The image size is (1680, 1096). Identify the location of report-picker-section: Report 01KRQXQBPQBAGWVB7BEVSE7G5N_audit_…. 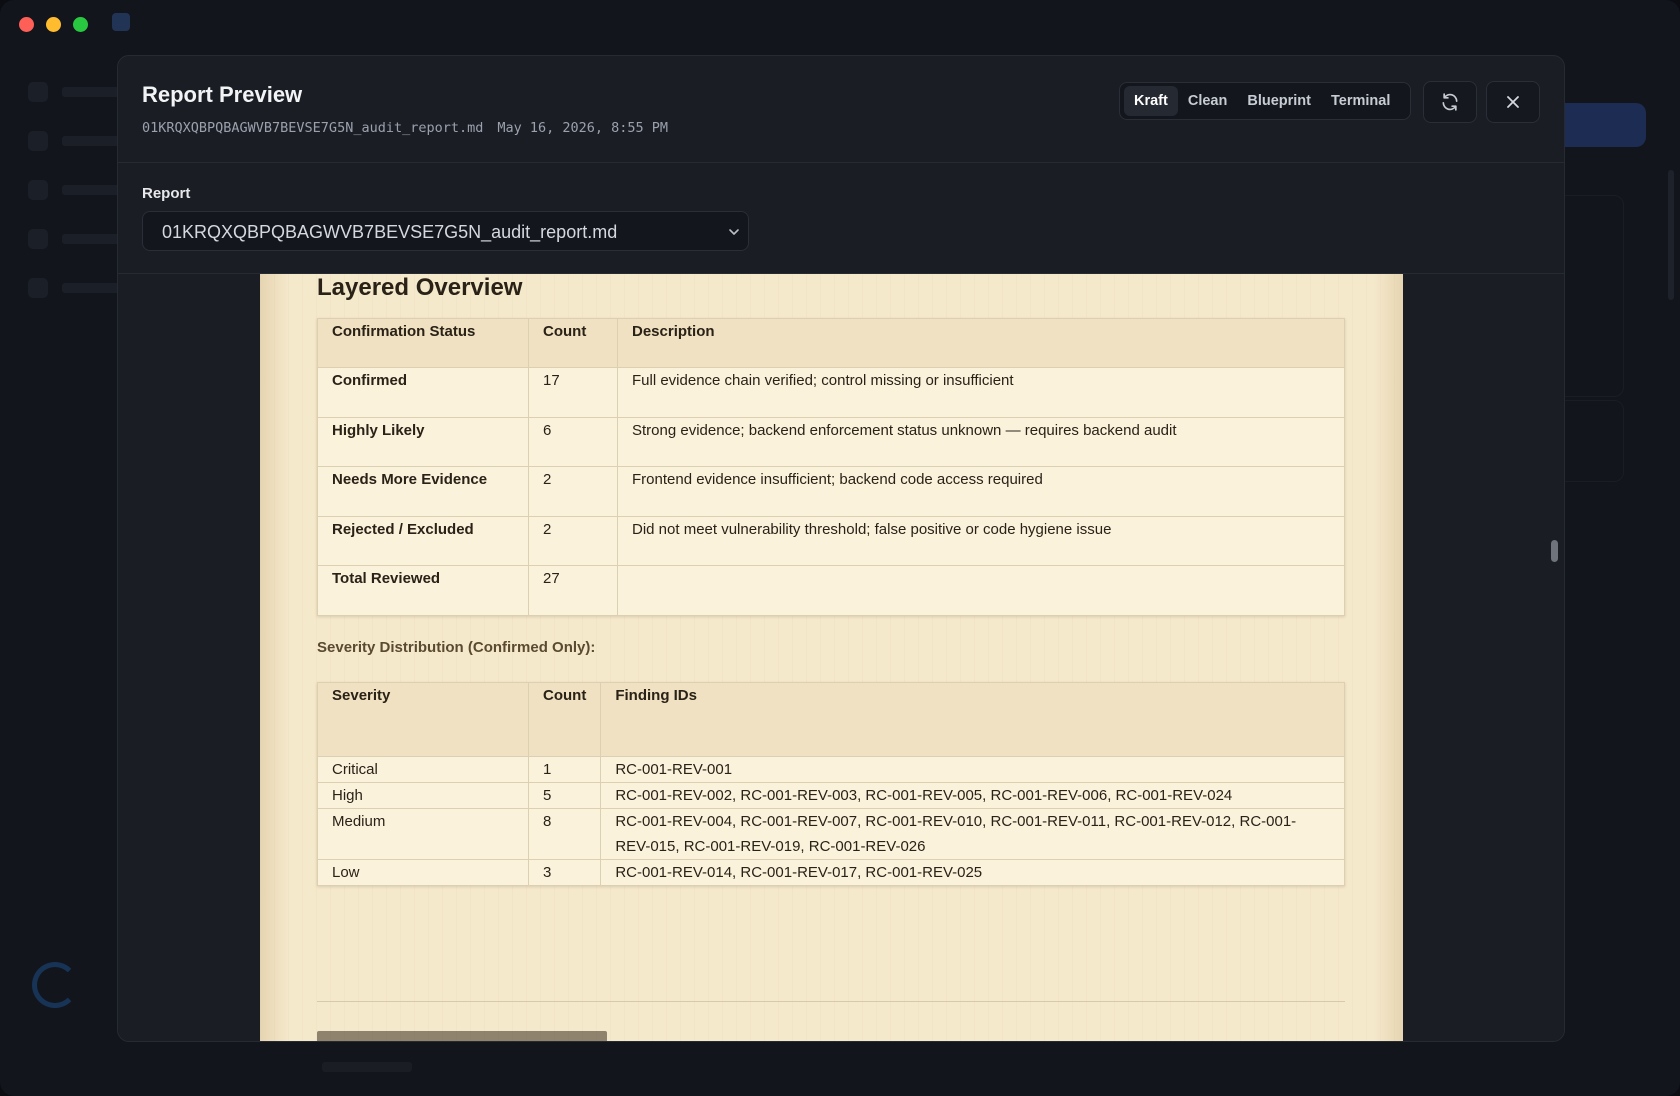
(841, 218).